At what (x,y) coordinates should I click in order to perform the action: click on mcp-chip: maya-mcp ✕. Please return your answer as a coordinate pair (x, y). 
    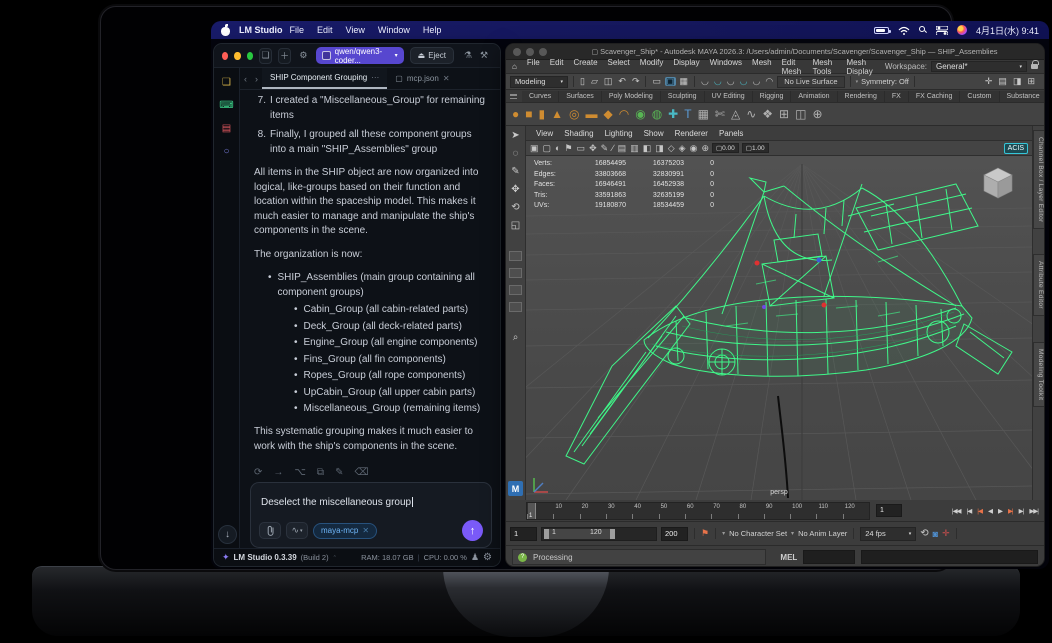
    Looking at the image, I should click on (345, 530).